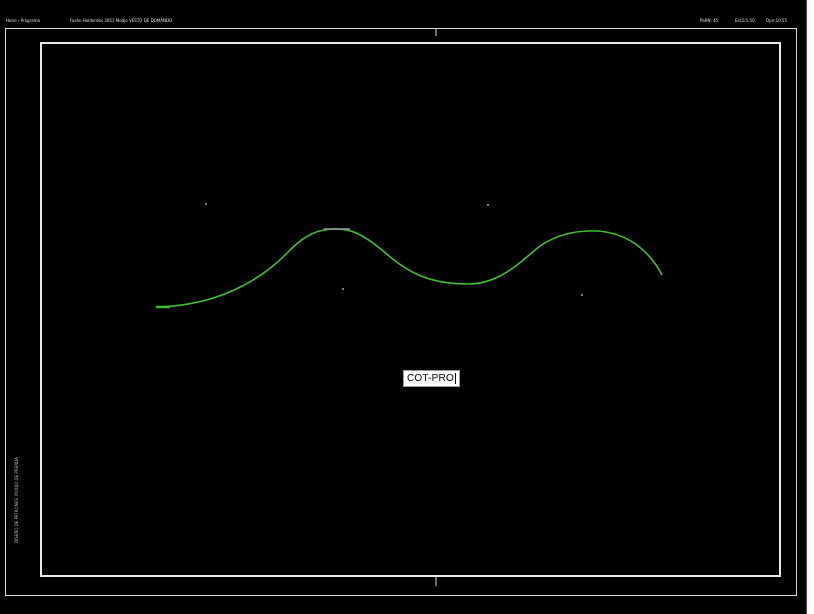  Describe the element at coordinates (810, 307) in the screenshot. I see `window-edge` at that location.